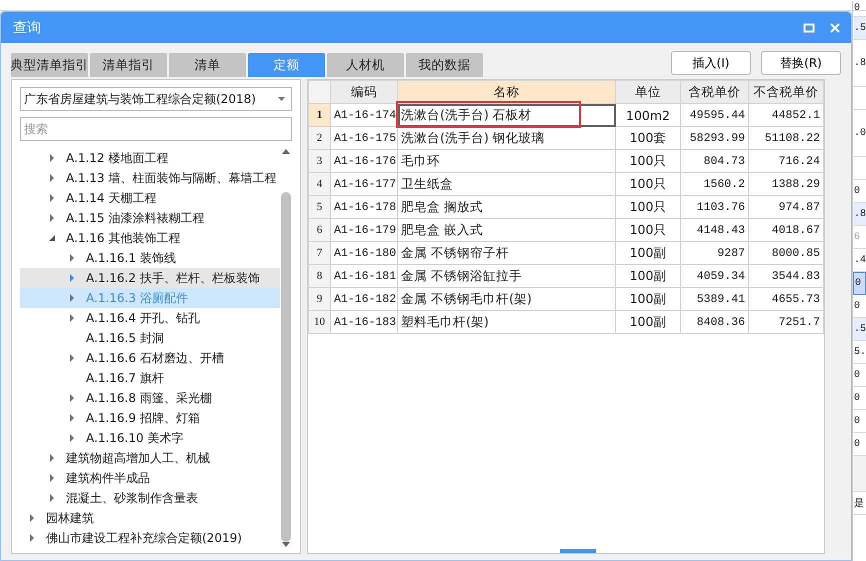 This screenshot has width=866, height=561. What do you see at coordinates (786, 207) in the screenshot?
I see `table-cell: 974.87` at bounding box center [786, 207].